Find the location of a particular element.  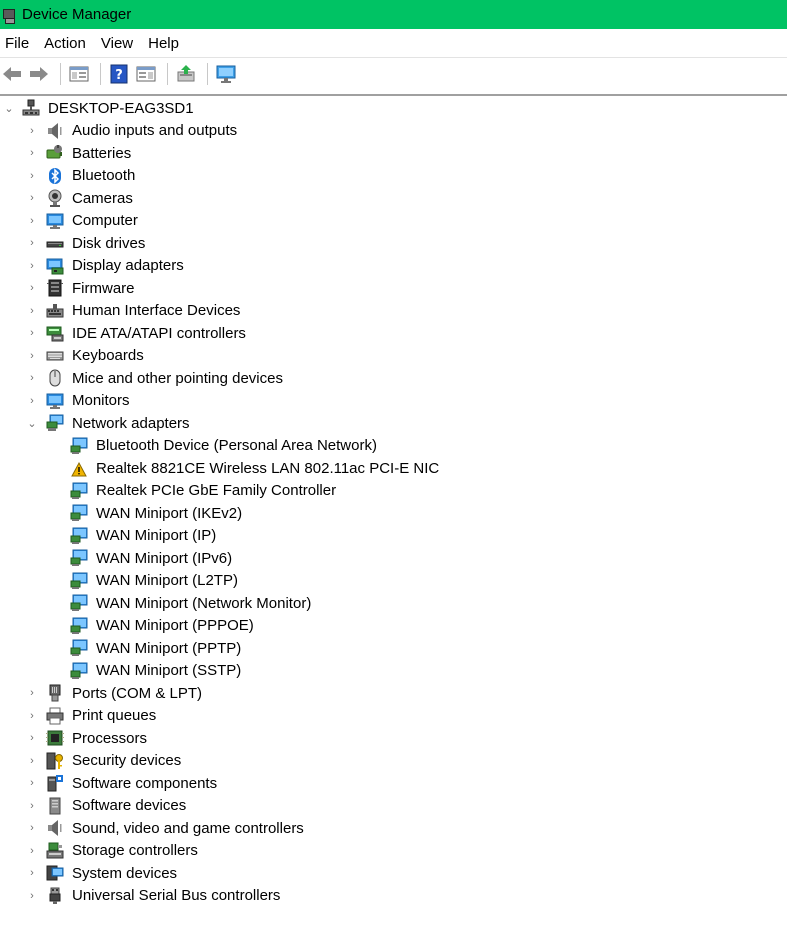

category-bluetooth: › Bluetooth is located at coordinates (393, 176).